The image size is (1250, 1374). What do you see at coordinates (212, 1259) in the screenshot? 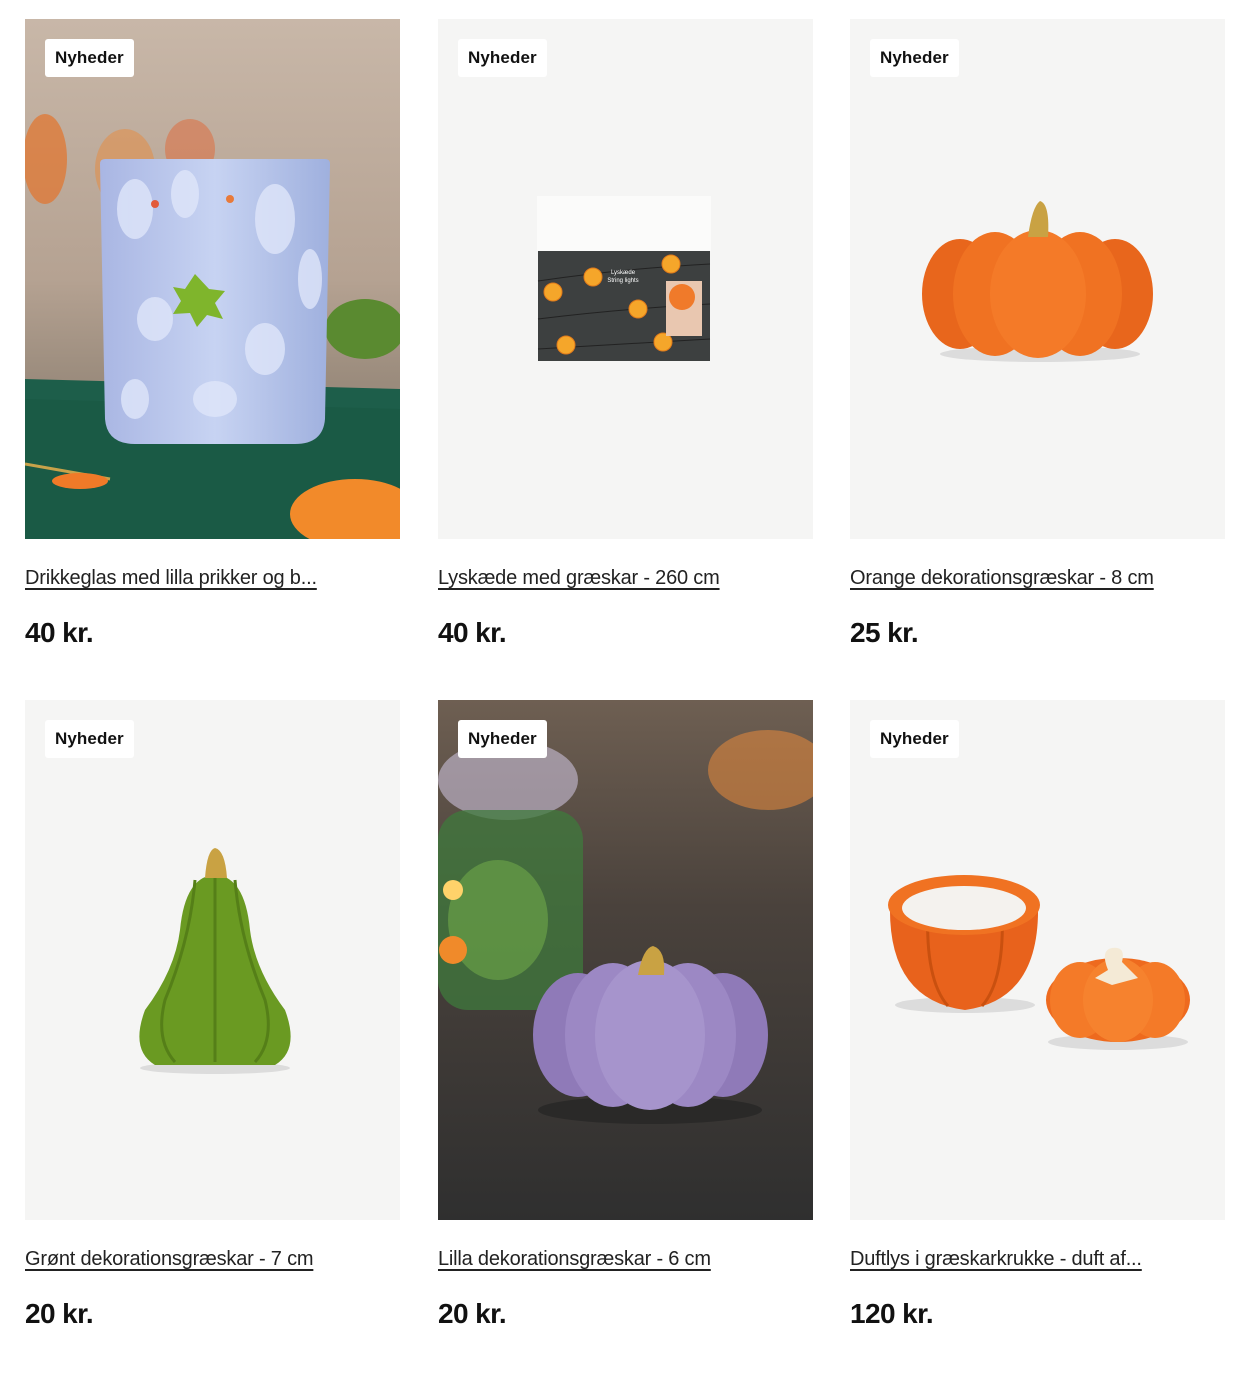
I see `product-title-link: Grønt dekorationsgræskar - 7 cm` at bounding box center [212, 1259].